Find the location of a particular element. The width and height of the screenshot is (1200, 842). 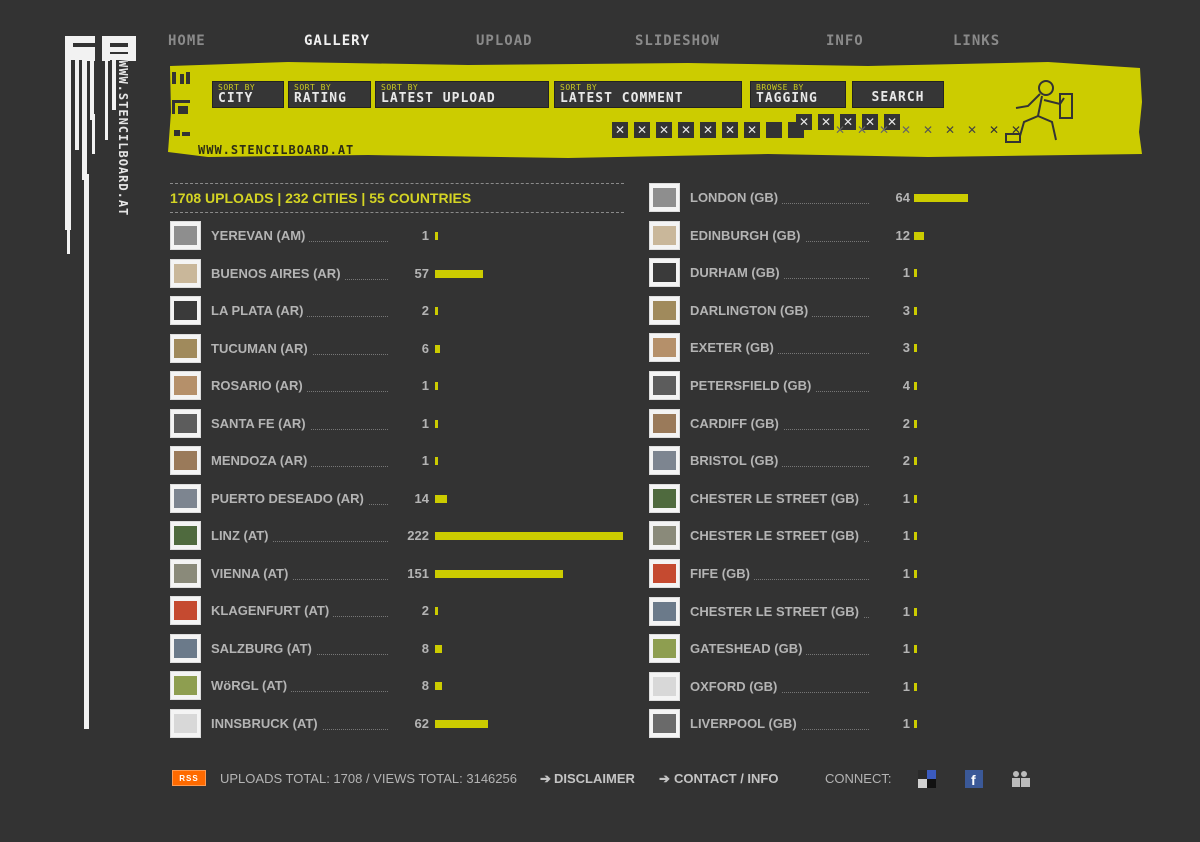

browse-by-tagging-button: BROWSE BY TAGGING is located at coordinates (798, 94).